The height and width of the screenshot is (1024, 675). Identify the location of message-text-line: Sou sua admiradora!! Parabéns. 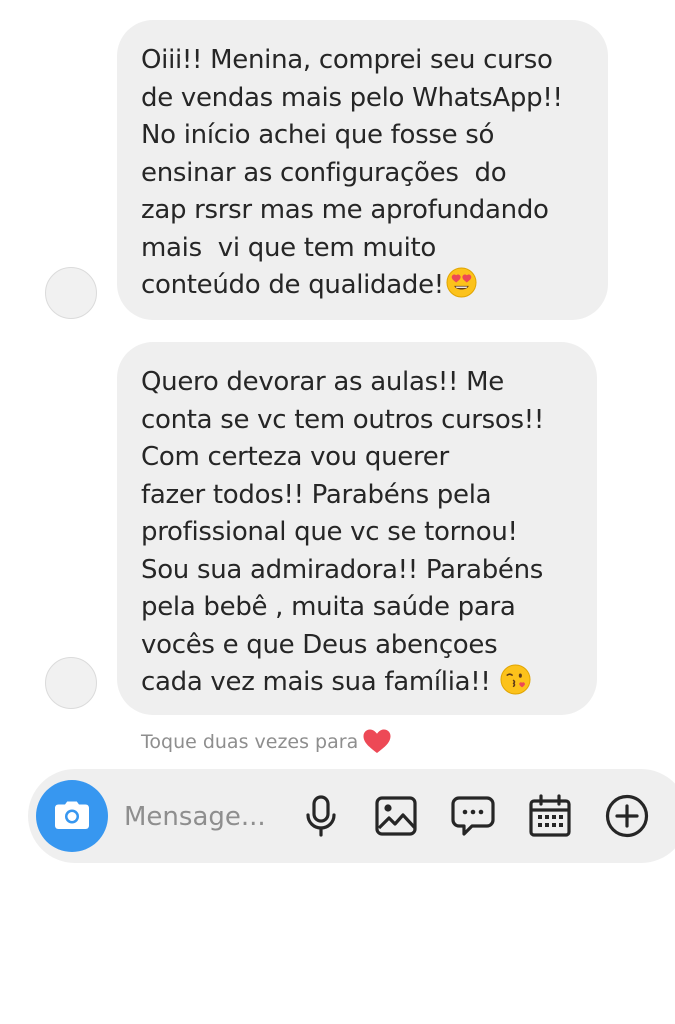
(342, 569).